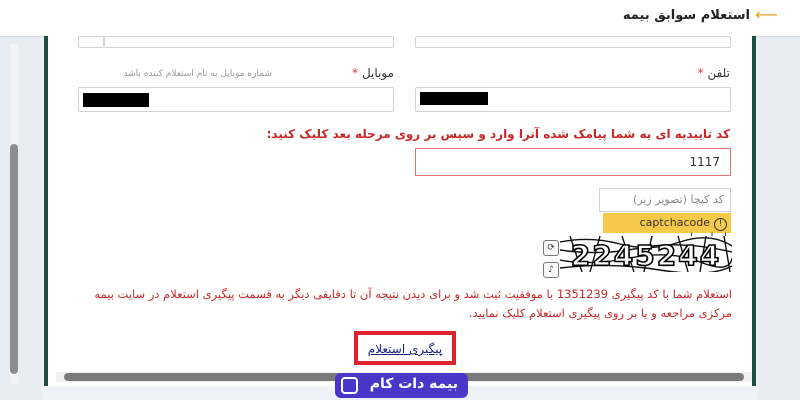  What do you see at coordinates (713, 73) in the screenshot?
I see `phone-label: تلفن *` at bounding box center [713, 73].